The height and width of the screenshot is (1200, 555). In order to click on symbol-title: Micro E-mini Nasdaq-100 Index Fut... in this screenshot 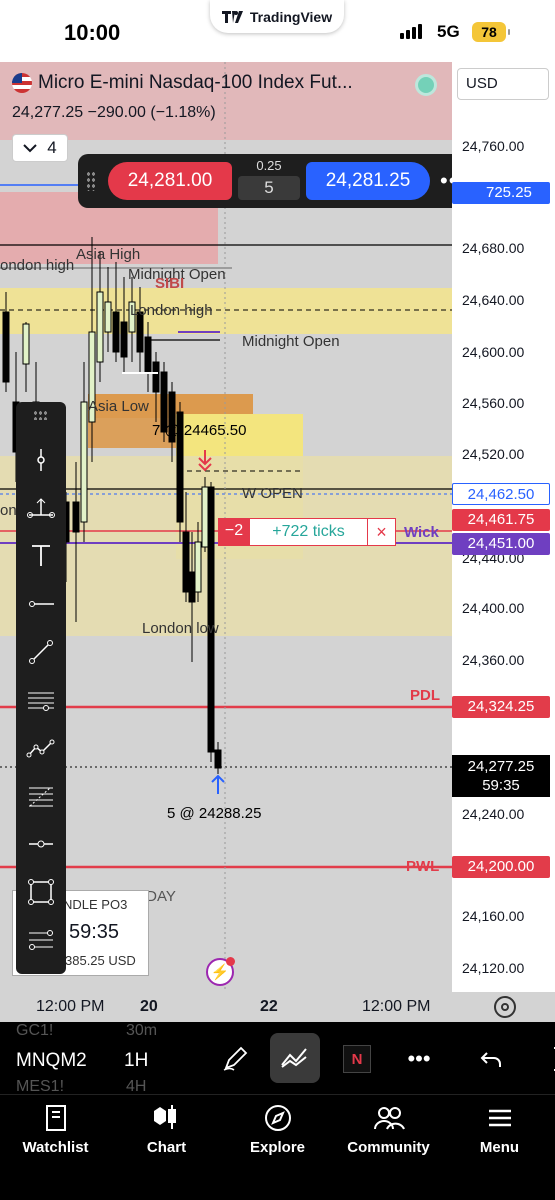, I will do `click(182, 83)`.